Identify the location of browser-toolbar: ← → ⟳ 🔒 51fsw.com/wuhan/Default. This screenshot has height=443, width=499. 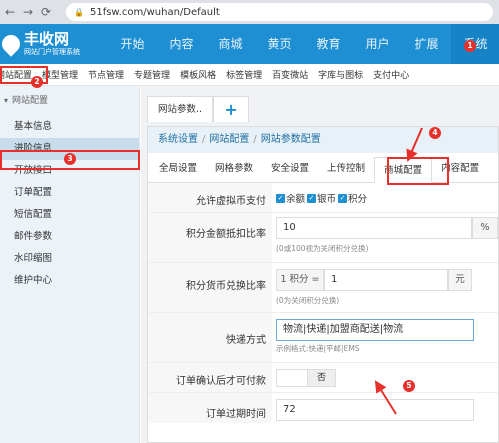
(249, 12).